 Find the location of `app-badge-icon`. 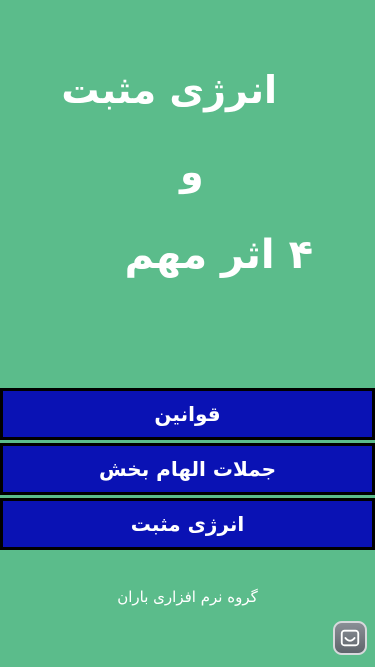

app-badge-icon is located at coordinates (350, 638).